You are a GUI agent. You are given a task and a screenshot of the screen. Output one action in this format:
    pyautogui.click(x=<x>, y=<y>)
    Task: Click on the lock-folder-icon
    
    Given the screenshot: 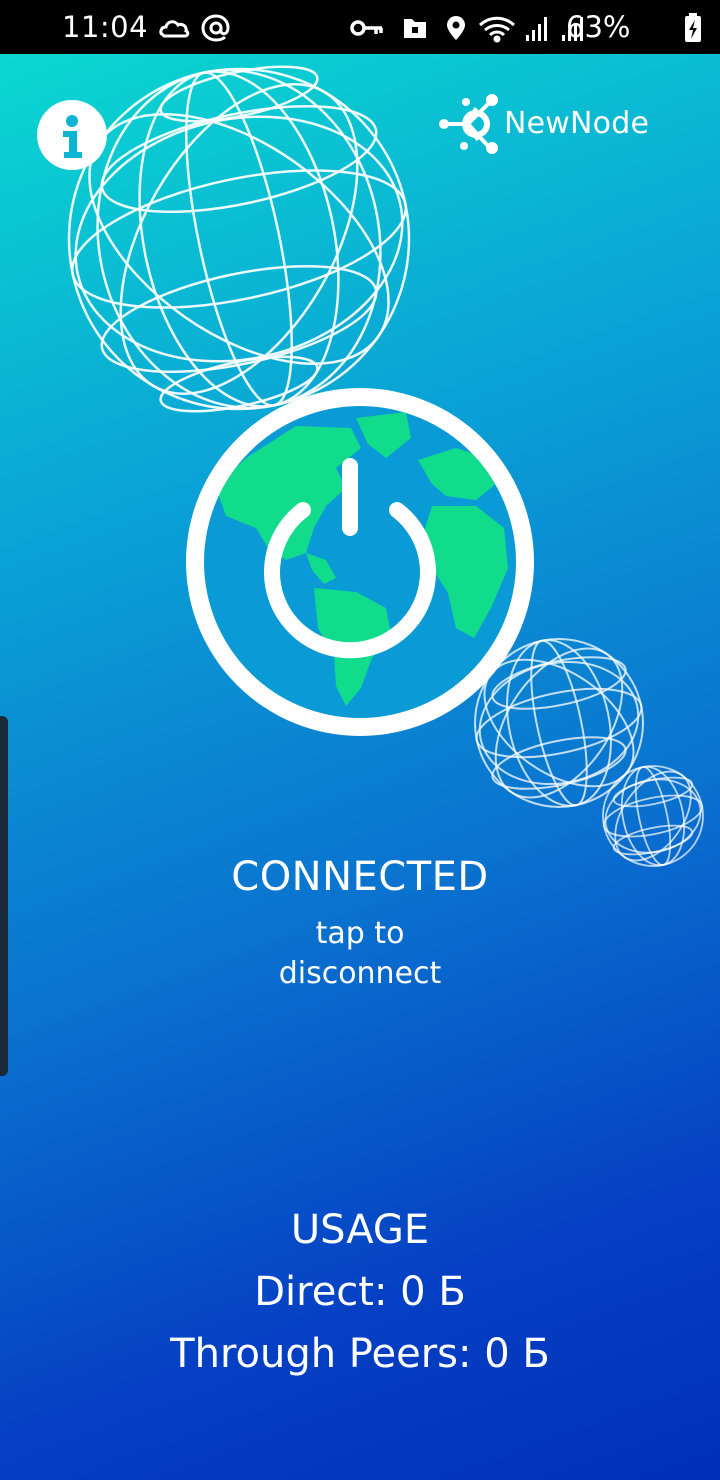 What is the action you would take?
    pyautogui.click(x=415, y=28)
    